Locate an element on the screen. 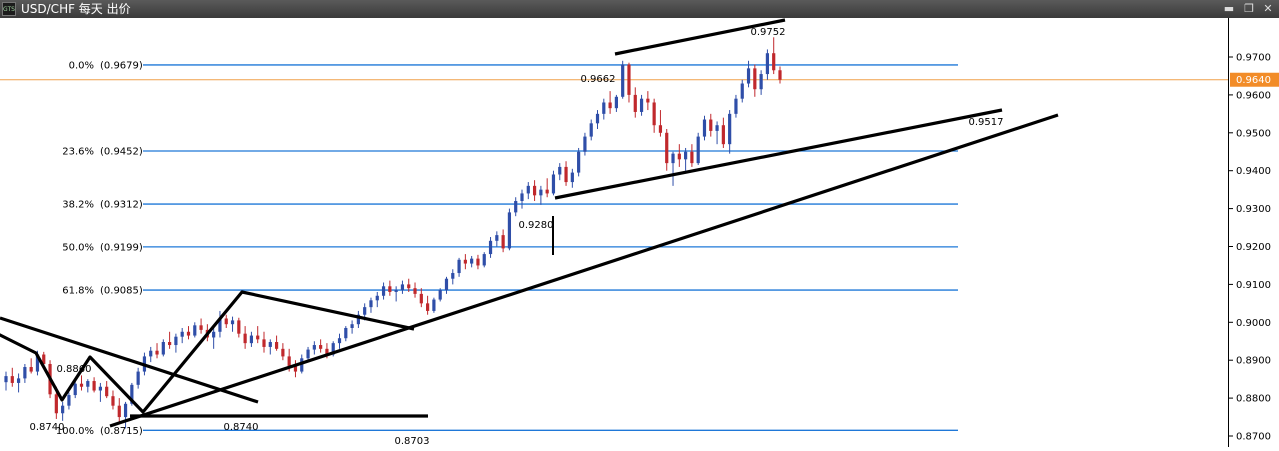 The width and height of the screenshot is (1279, 451). minimize-button: ▬ is located at coordinates (1229, 9).